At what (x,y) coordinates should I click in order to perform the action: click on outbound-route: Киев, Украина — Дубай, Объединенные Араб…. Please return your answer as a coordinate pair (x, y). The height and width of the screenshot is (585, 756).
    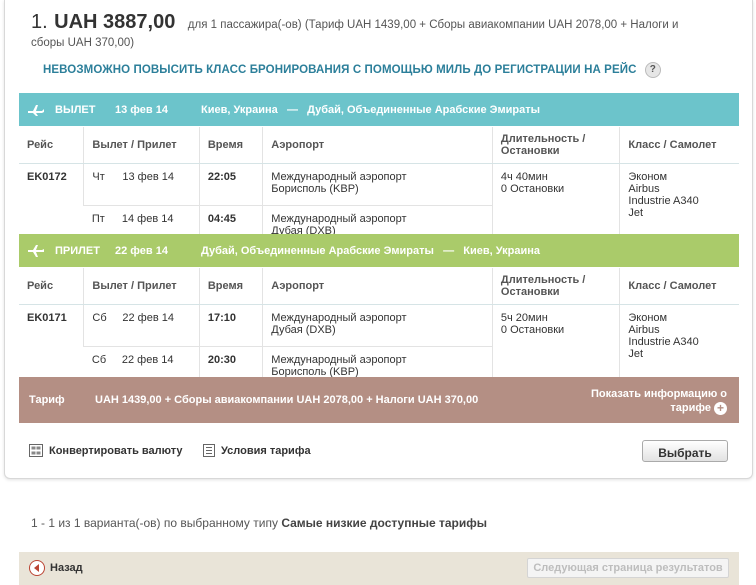
    Looking at the image, I should click on (370, 110).